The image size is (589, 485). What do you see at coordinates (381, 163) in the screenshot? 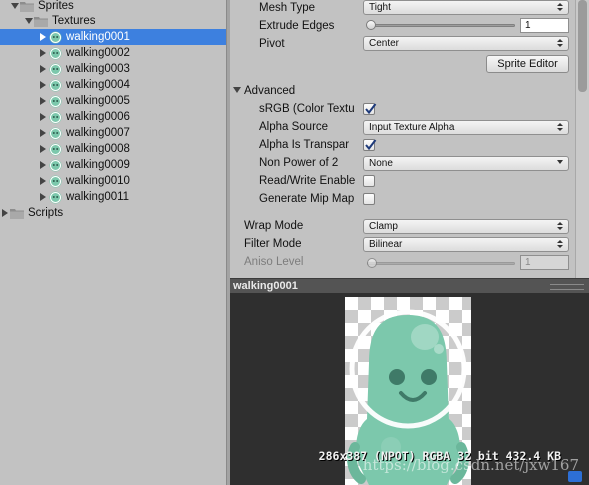
I see `non-power-of-2-value: None` at bounding box center [381, 163].